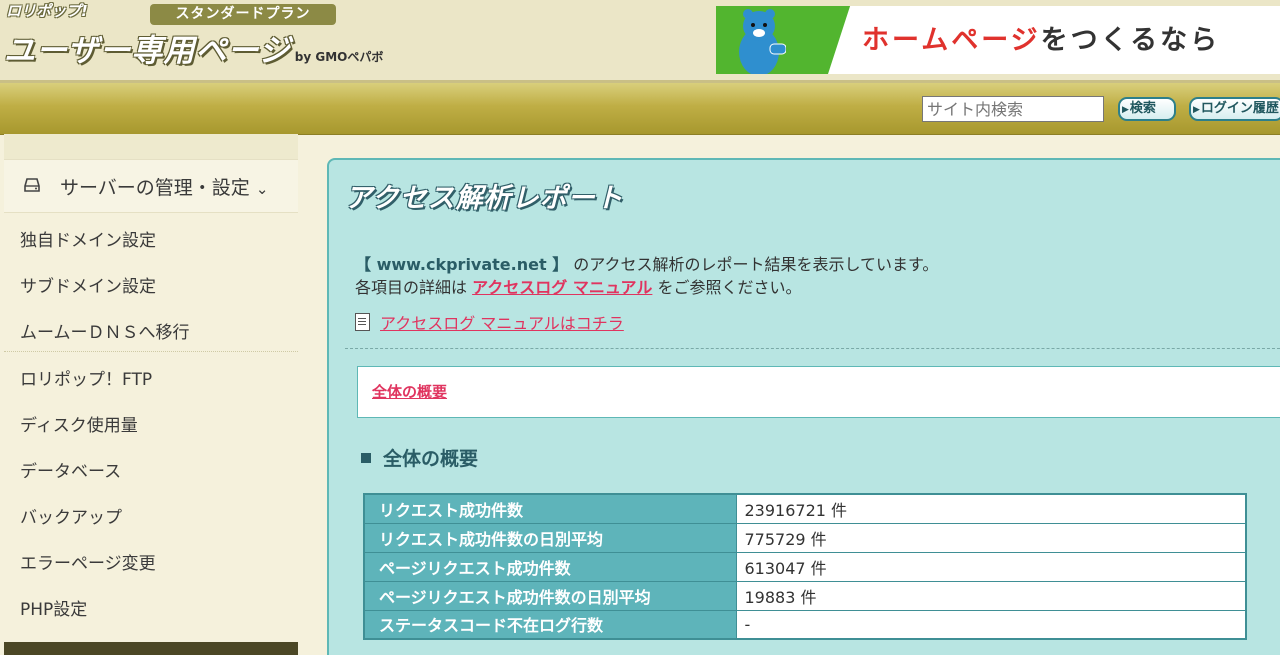 This screenshot has height=655, width=1280. What do you see at coordinates (151, 421) in the screenshot?
I see `sidebar-item-disk-usage: ディスク使用量` at bounding box center [151, 421].